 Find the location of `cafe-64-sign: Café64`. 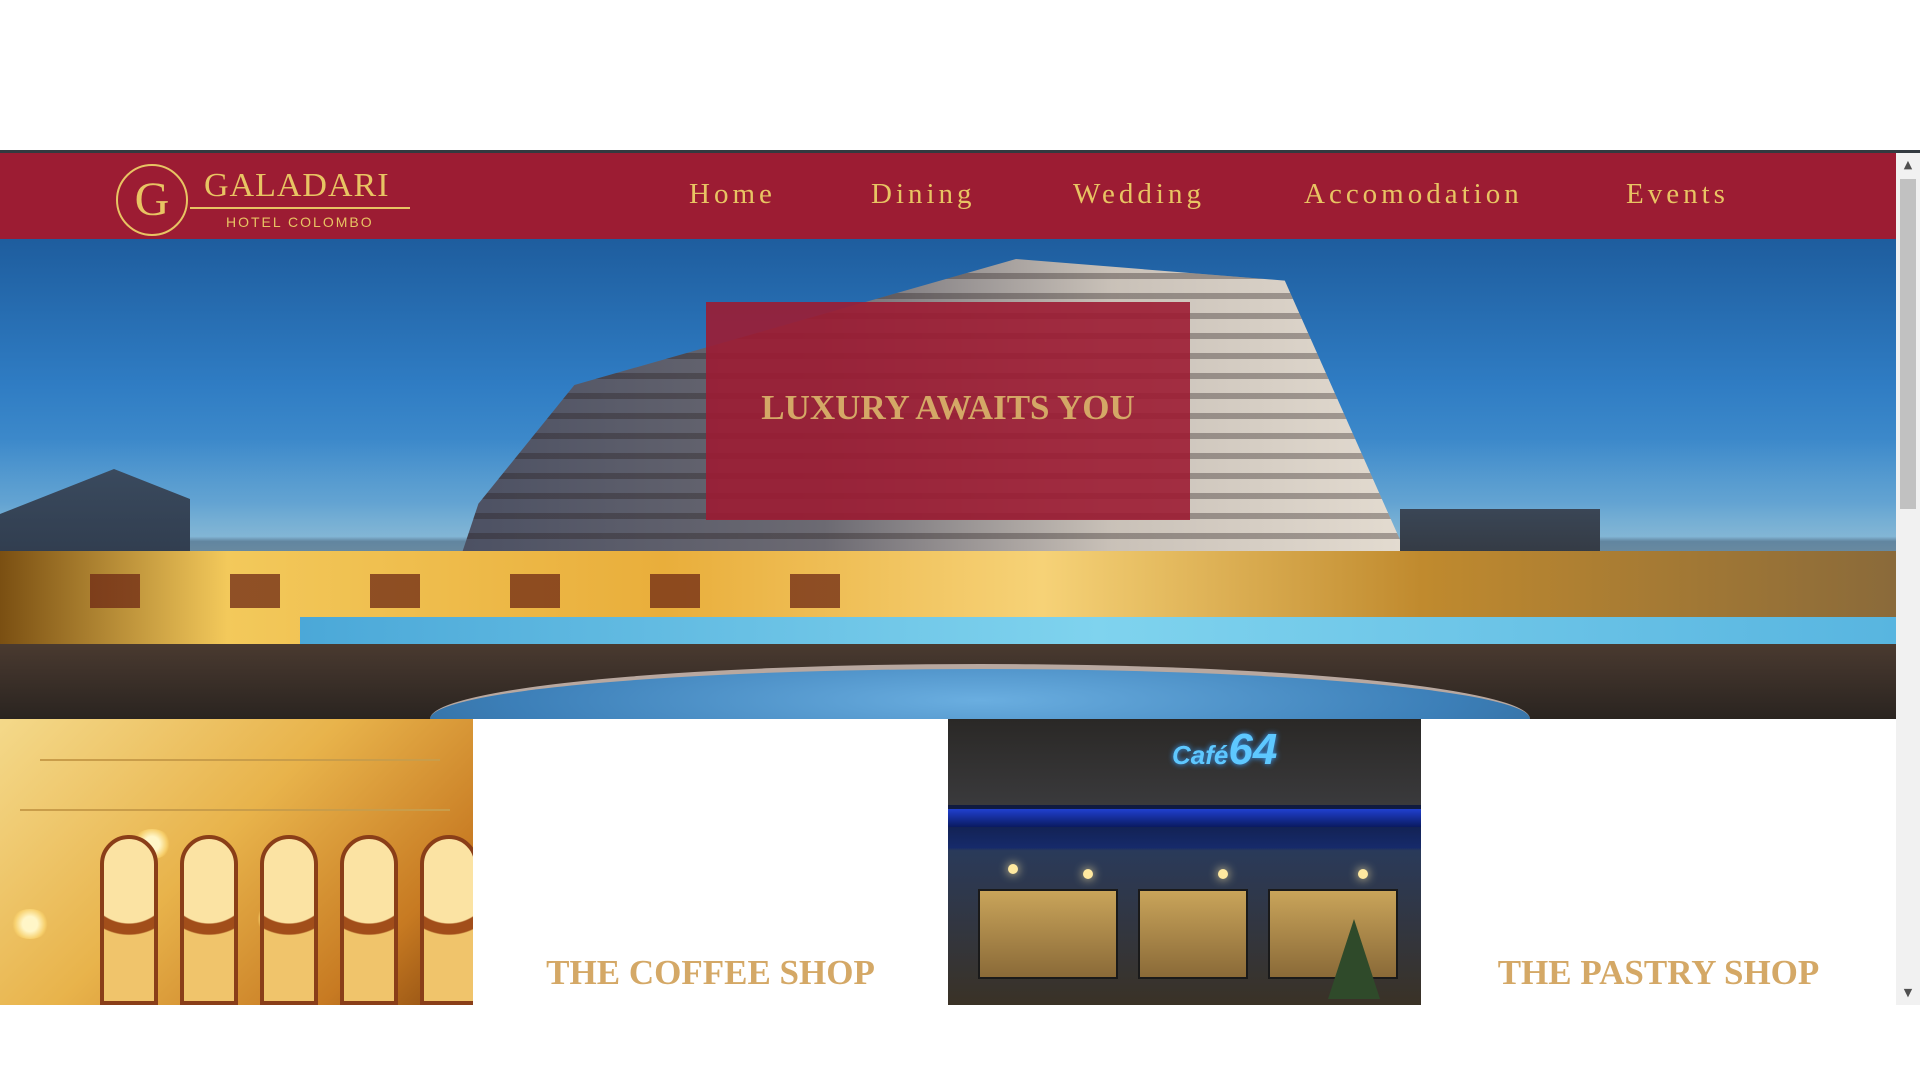

cafe-64-sign: Café64 is located at coordinates (1224, 750).